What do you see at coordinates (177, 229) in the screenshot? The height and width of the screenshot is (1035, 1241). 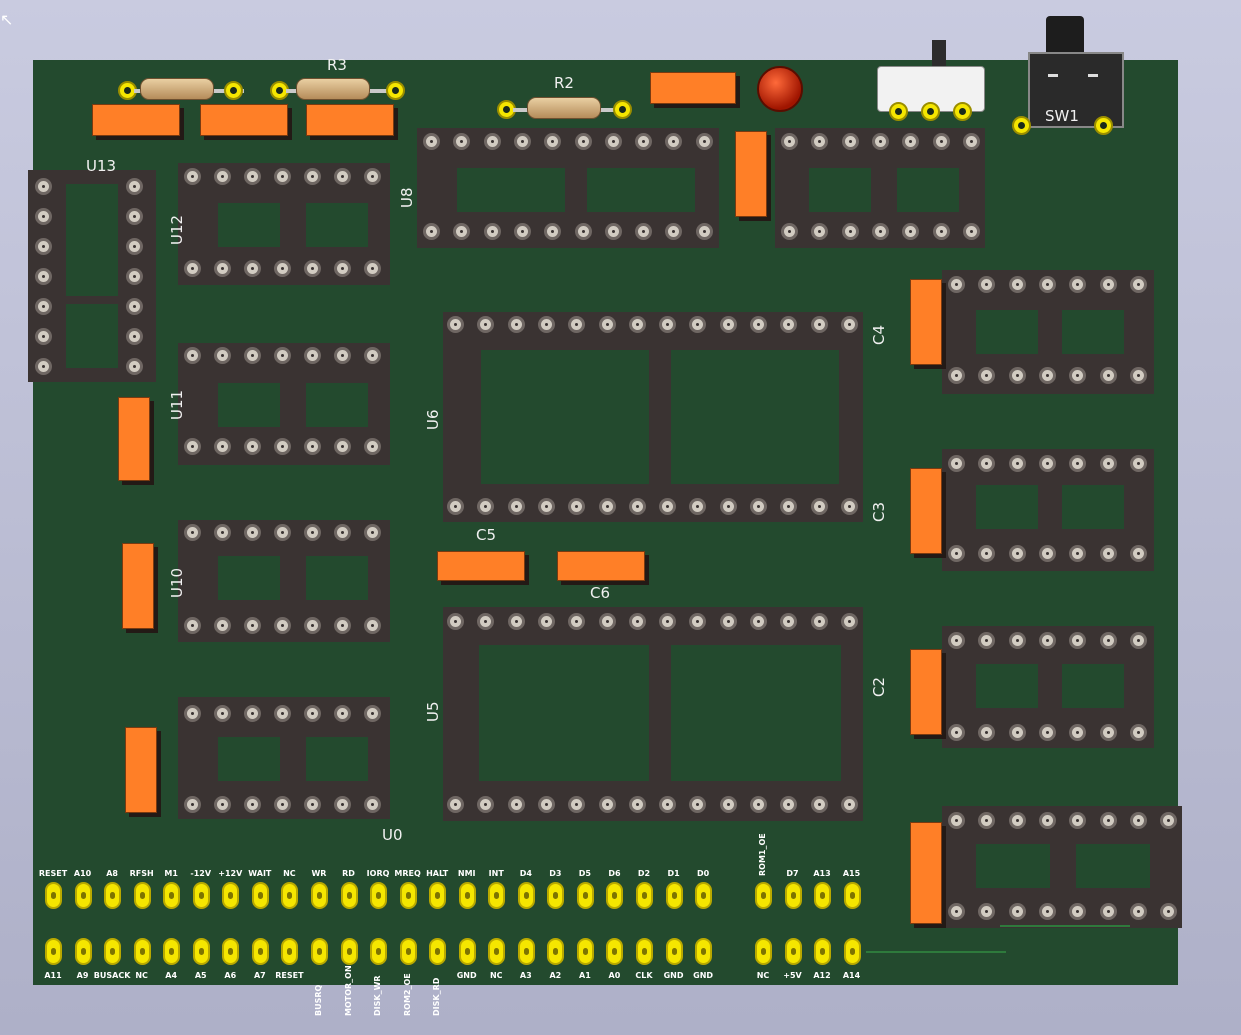 I see `label-u12: U12` at bounding box center [177, 229].